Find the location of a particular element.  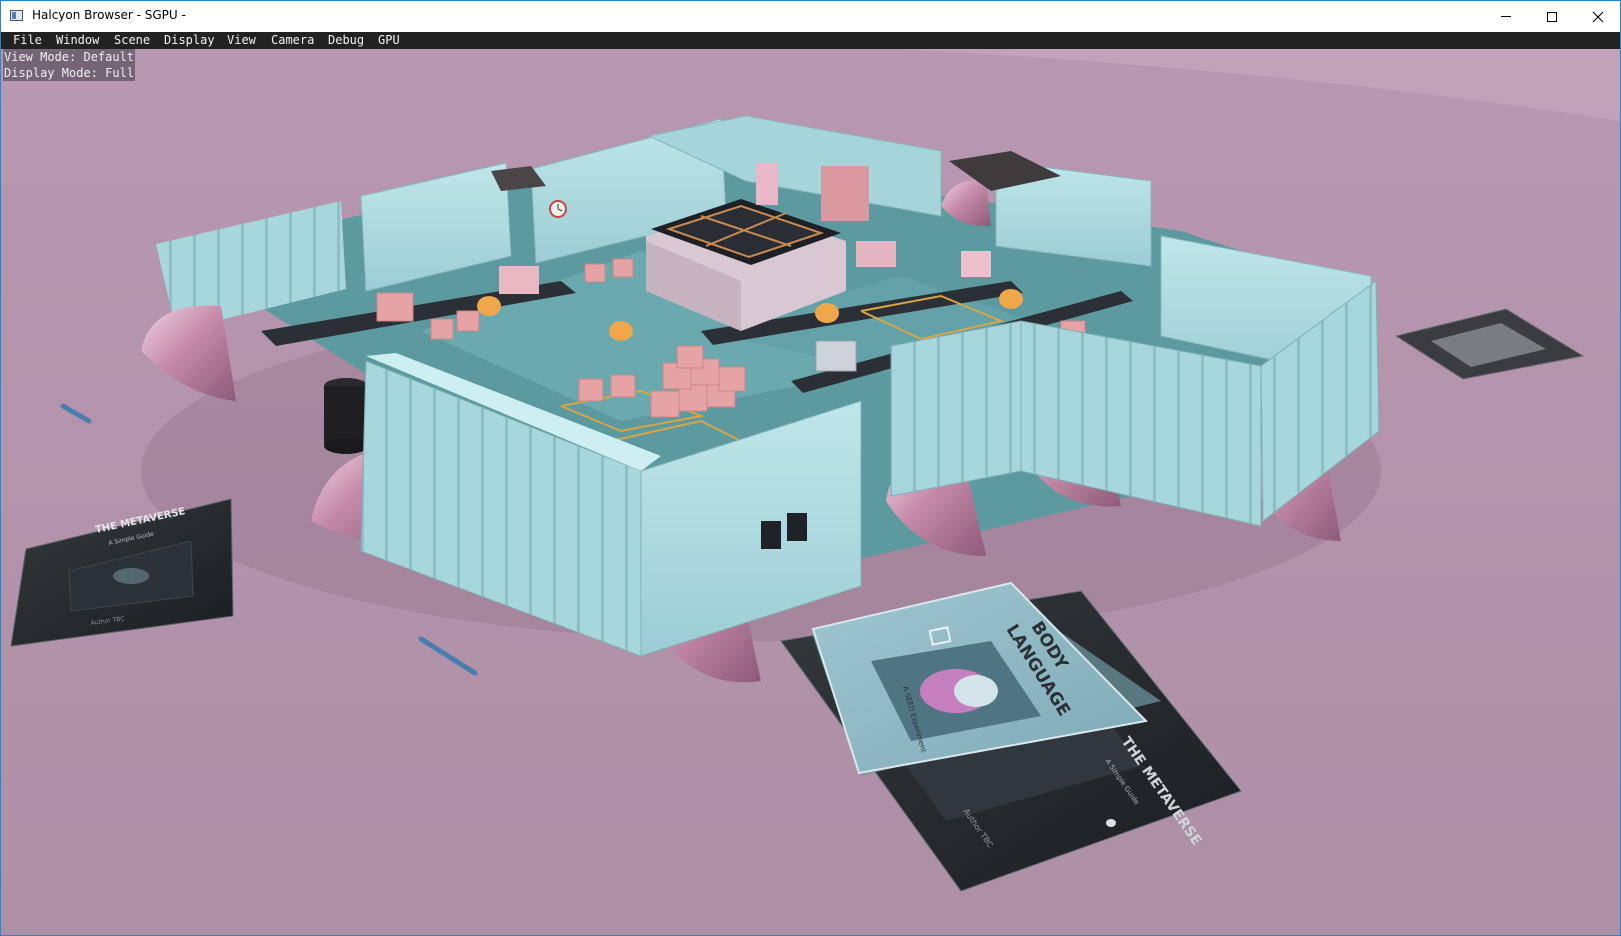

maximize-icon is located at coordinates (1552, 16).